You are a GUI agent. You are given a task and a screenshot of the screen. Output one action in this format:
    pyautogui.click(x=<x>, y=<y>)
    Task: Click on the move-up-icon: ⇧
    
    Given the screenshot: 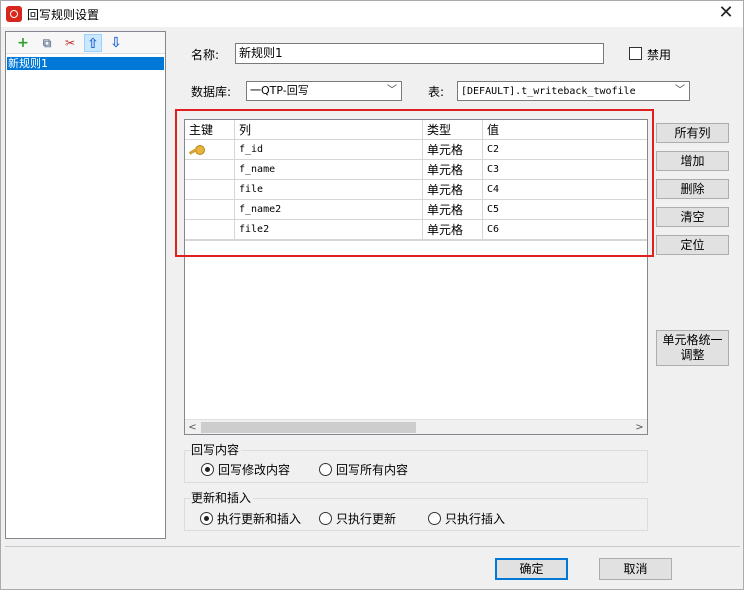 What is the action you would take?
    pyautogui.click(x=93, y=43)
    